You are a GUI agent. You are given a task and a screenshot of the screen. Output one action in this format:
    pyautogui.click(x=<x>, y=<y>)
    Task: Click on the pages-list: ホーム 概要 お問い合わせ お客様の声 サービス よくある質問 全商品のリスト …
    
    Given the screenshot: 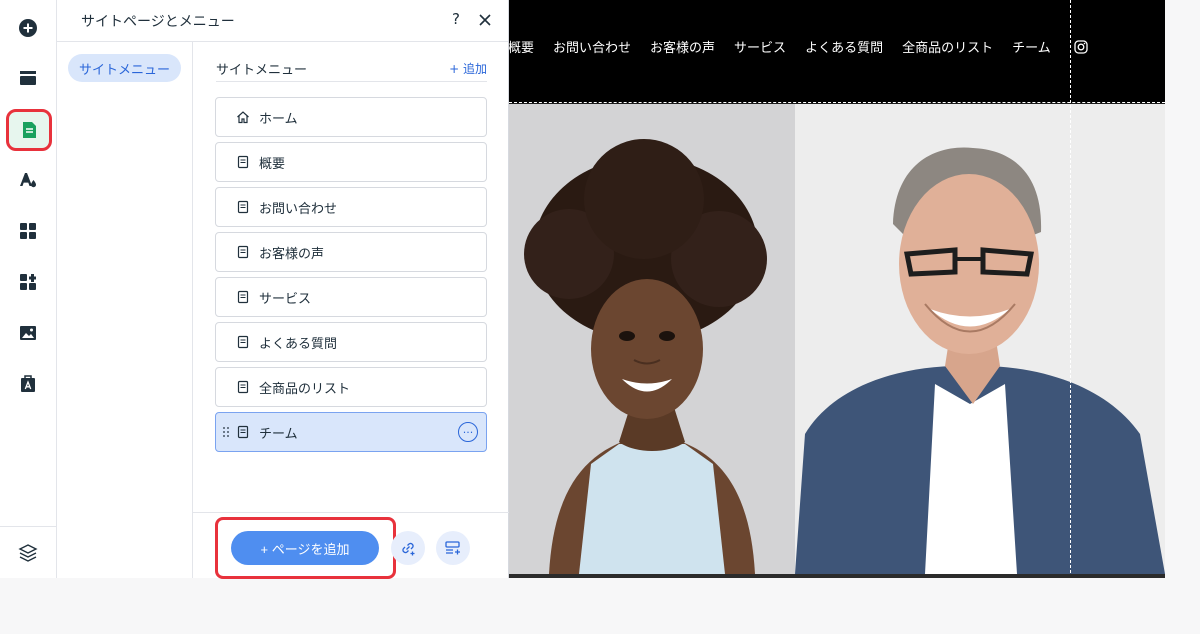 What is the action you would take?
    pyautogui.click(x=351, y=277)
    